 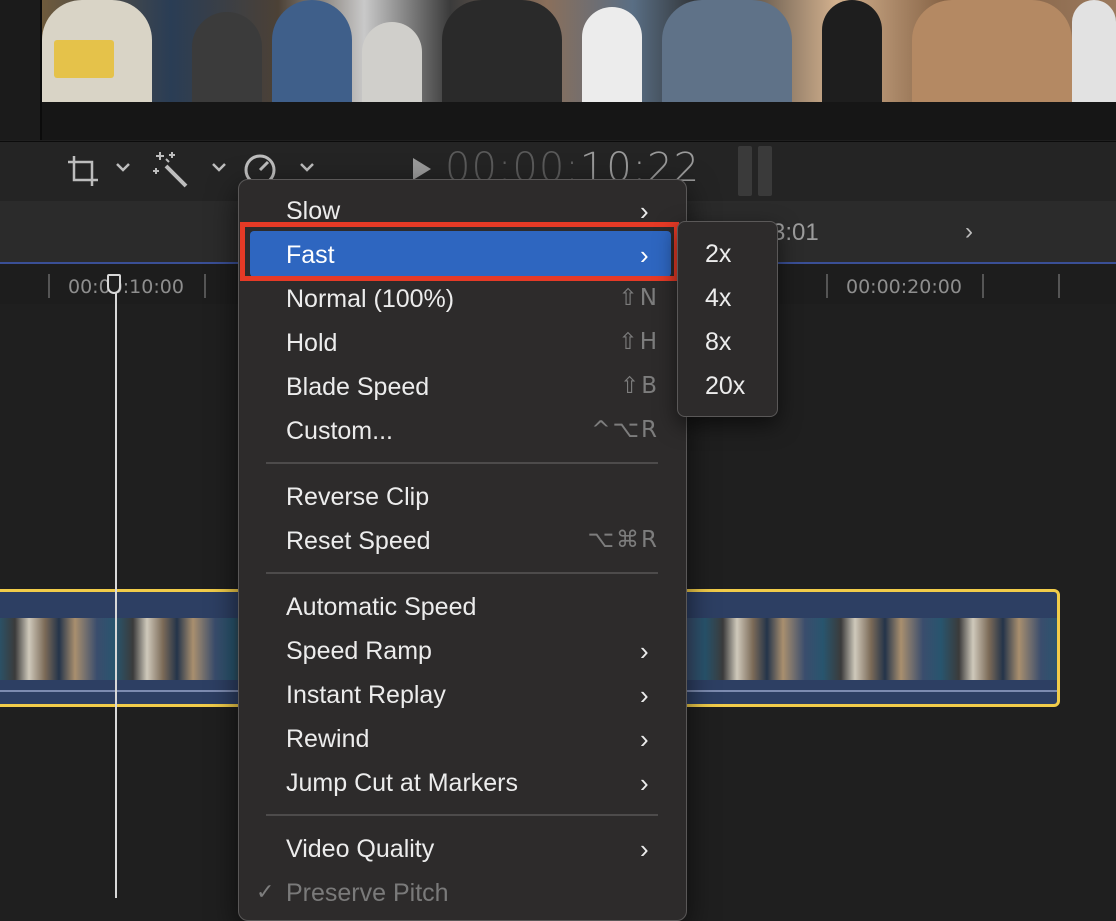 I want to click on playhead-handle, so click(x=114, y=284).